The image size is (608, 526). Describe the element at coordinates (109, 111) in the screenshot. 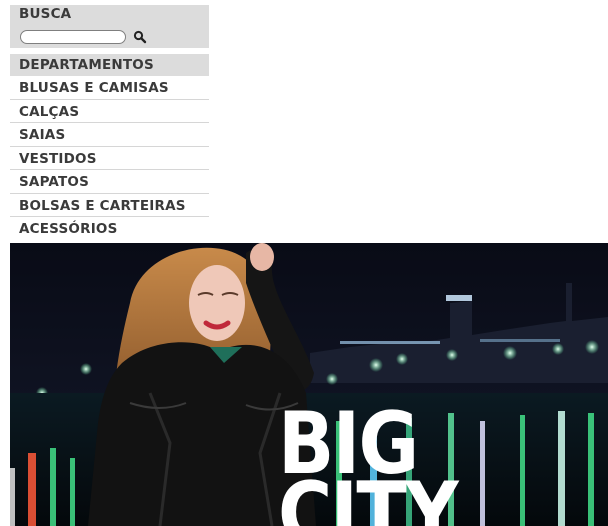

I see `dept-item-calcas: CALÇAS` at that location.